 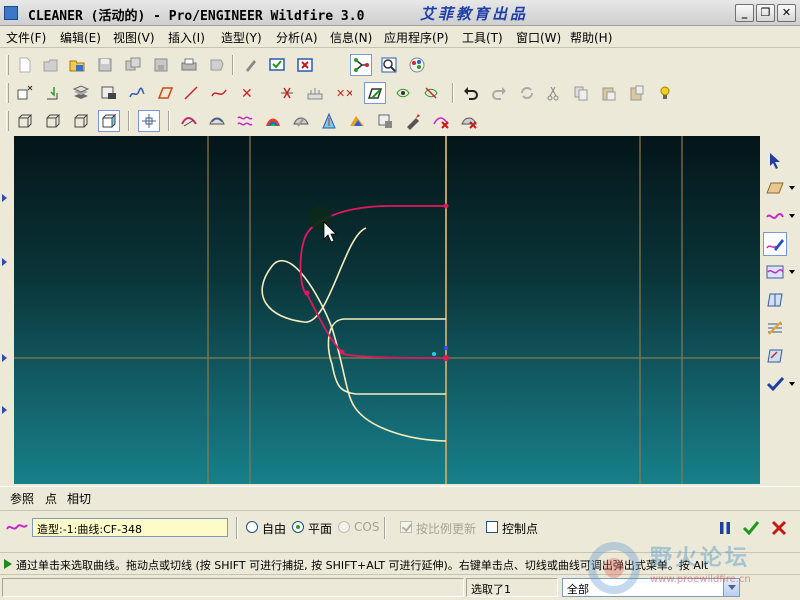 What do you see at coordinates (51, 498) in the screenshot?
I see `tab-points: 点` at bounding box center [51, 498].